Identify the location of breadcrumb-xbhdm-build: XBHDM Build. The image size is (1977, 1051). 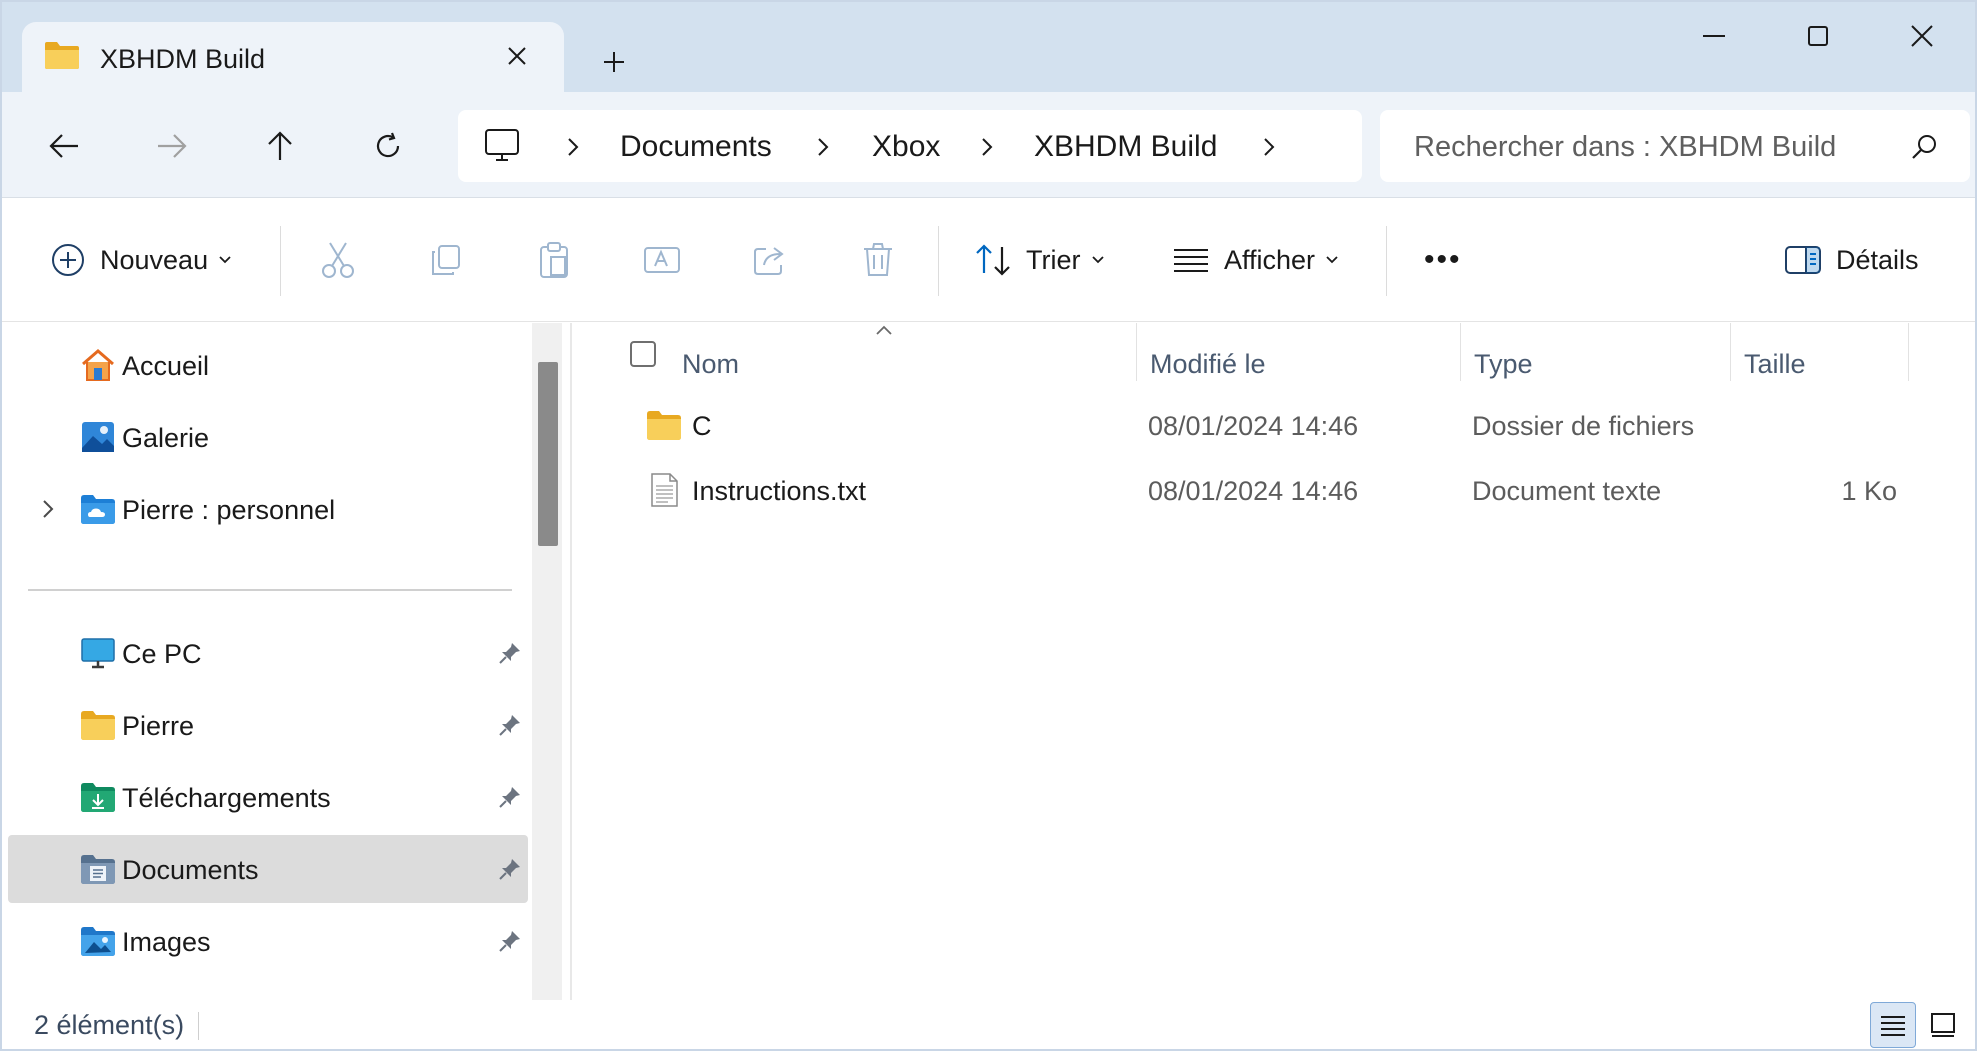
(1125, 147).